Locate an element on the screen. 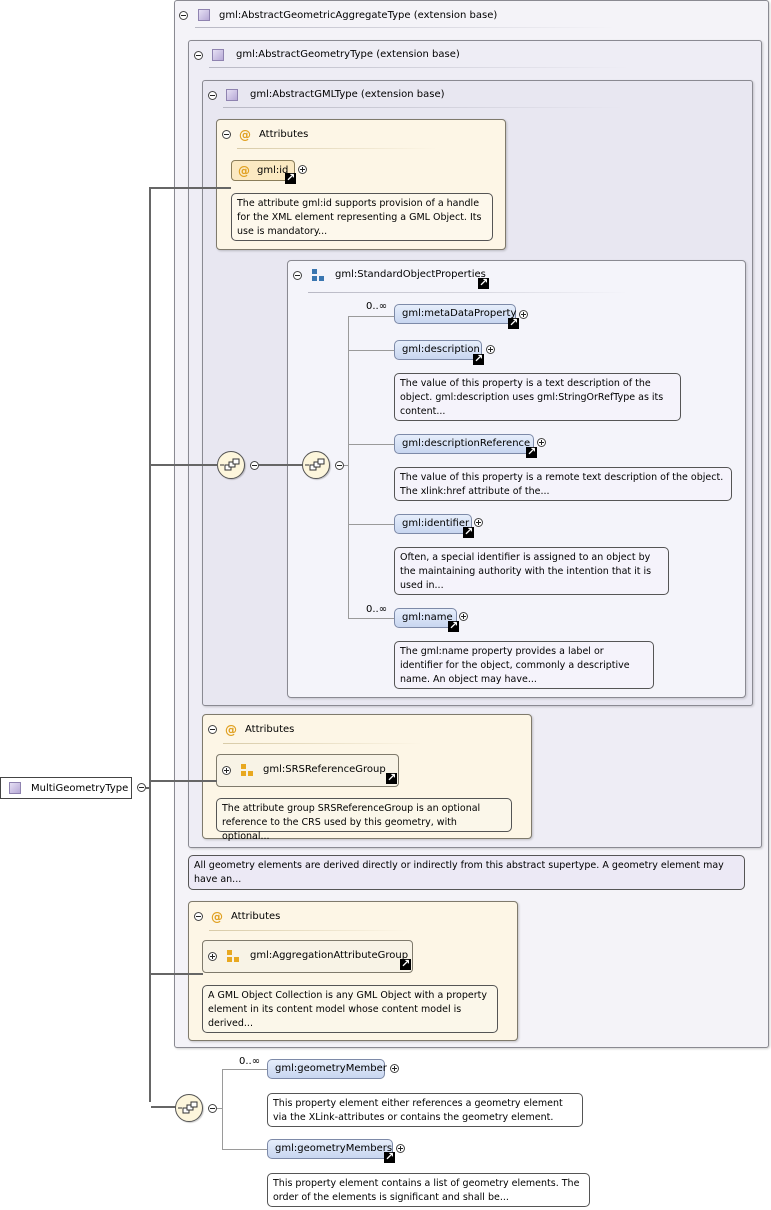 This screenshot has height=1210, width=771. element-identifier: gml:identifier is located at coordinates (433, 524).